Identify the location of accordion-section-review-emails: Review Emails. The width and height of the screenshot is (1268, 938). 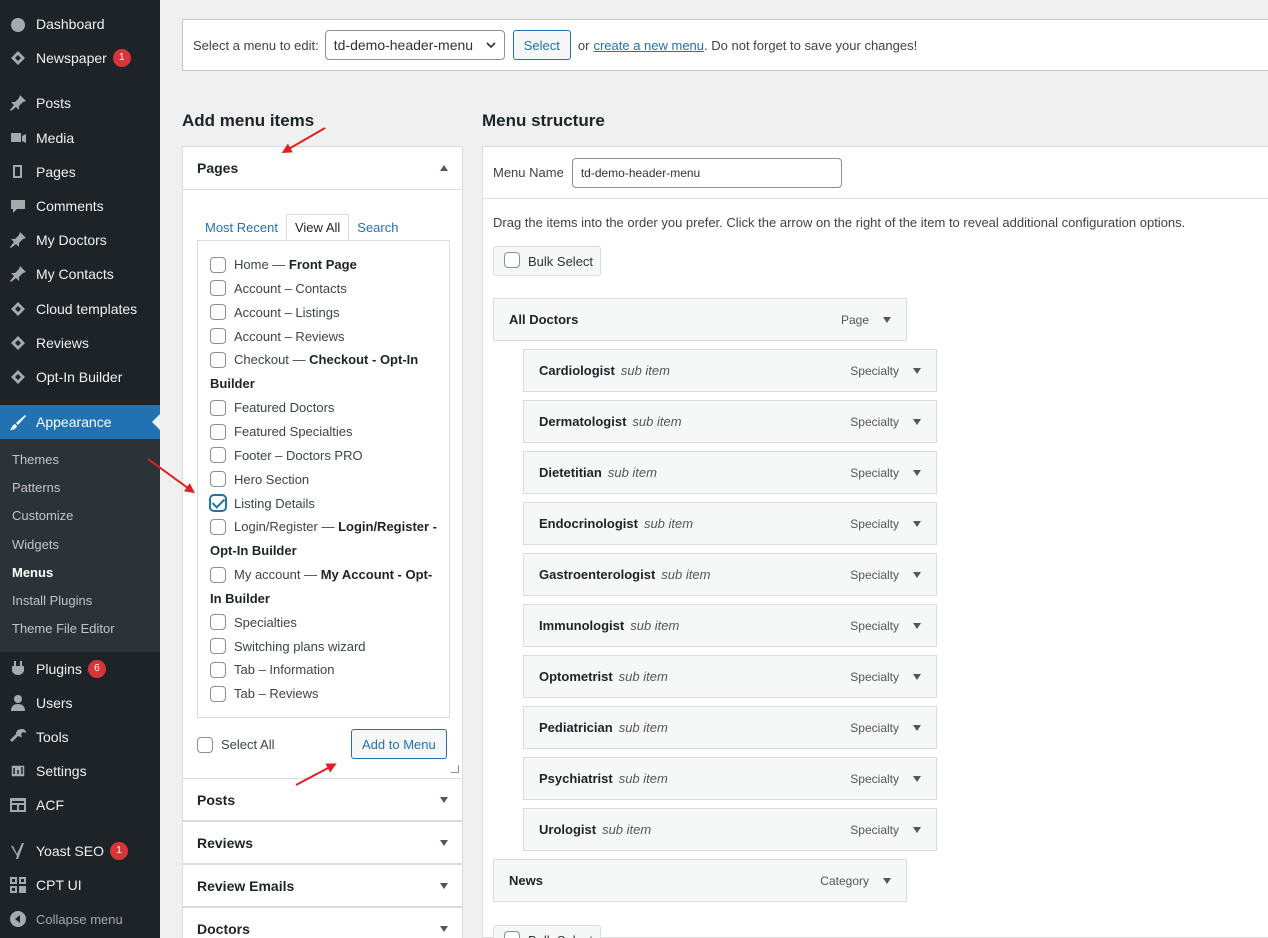
(322, 885).